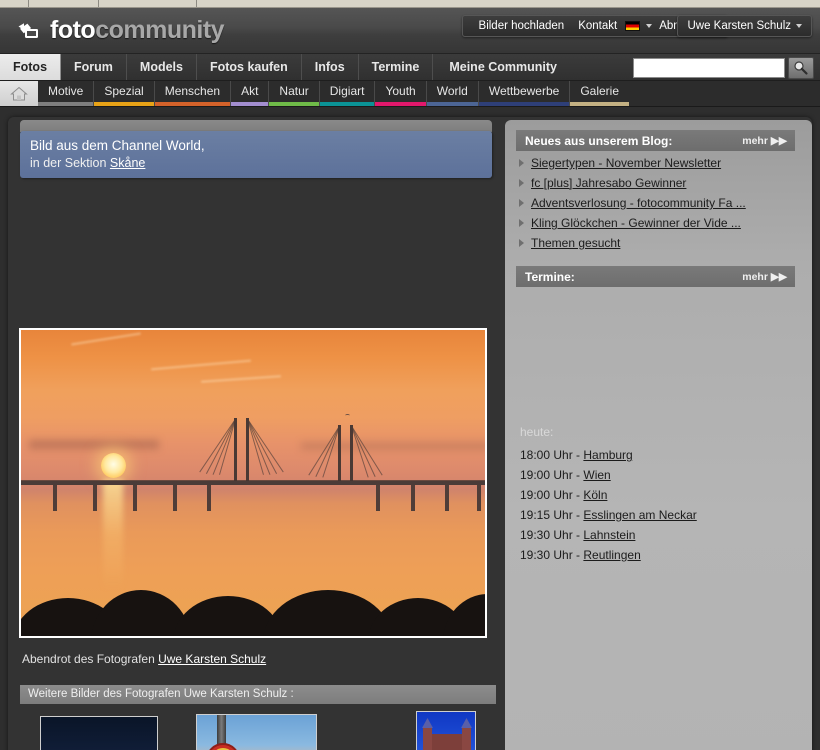 The width and height of the screenshot is (820, 750). I want to click on home-button, so click(19, 93).